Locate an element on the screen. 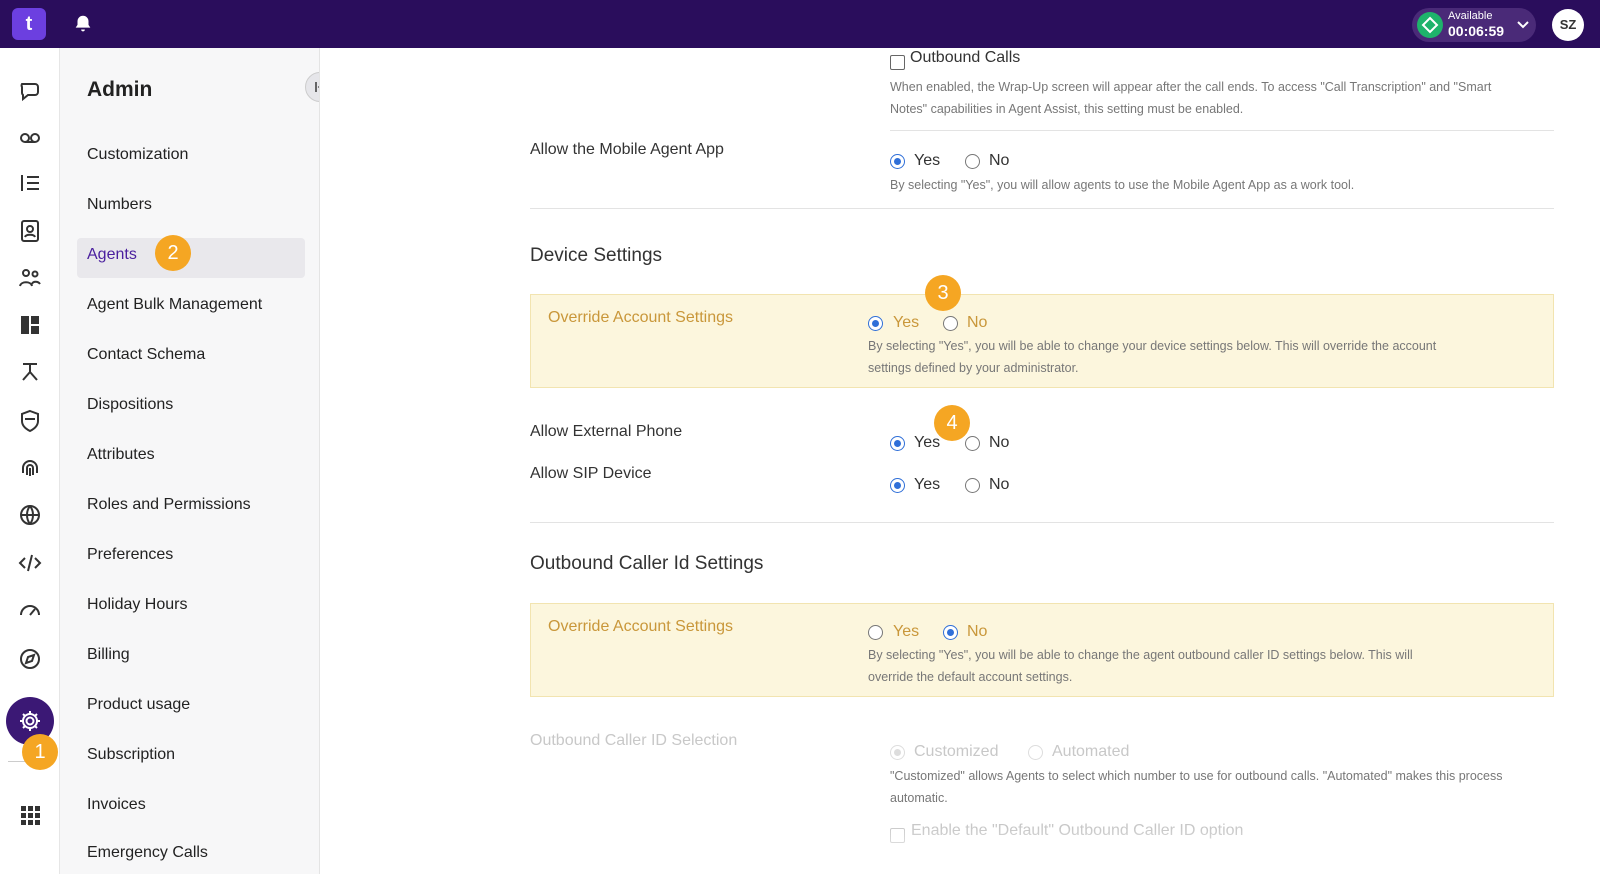 The height and width of the screenshot is (874, 1600). sidebar-item-agents: Agents is located at coordinates (112, 255).